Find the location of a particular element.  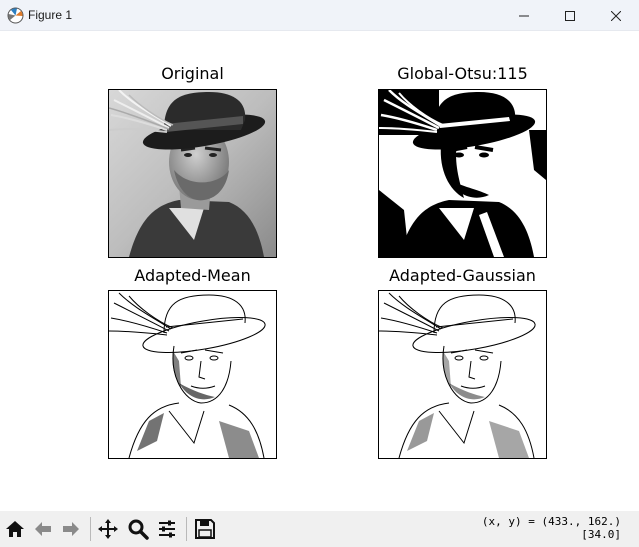

pan-button is located at coordinates (108, 529).